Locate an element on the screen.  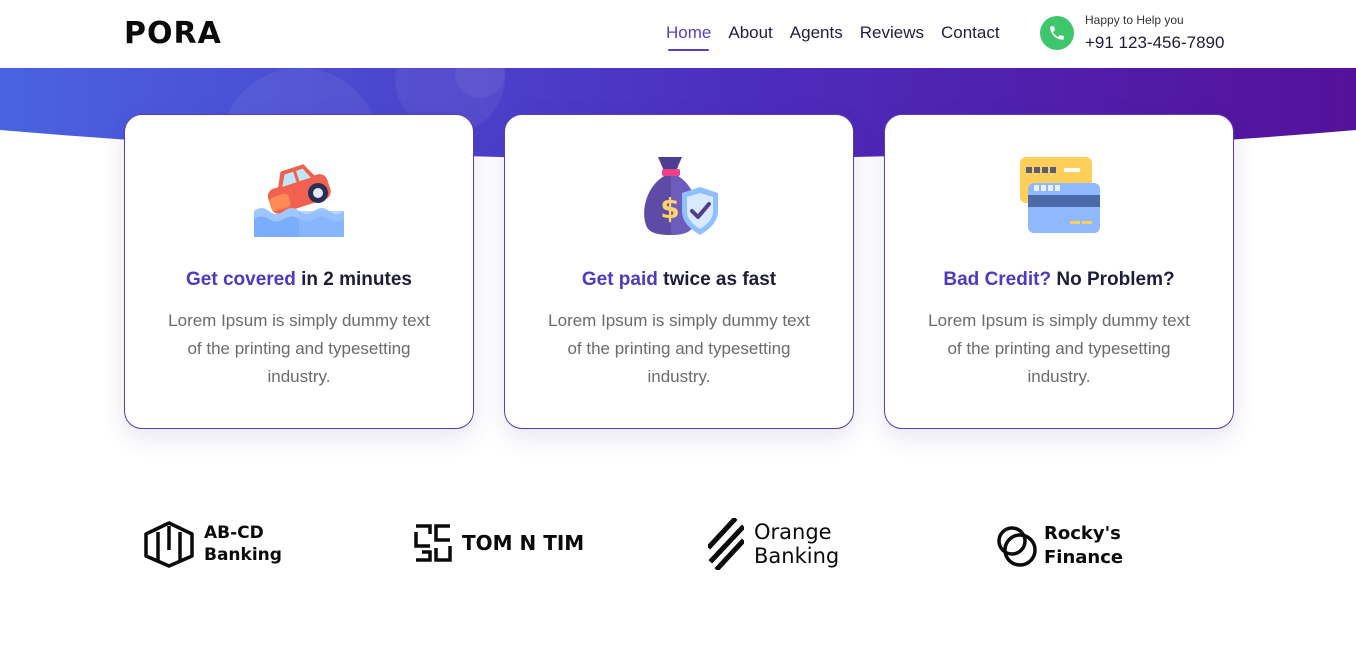
partner-logo-rockys-finance: Rocky's Finance is located at coordinates (1059, 546).